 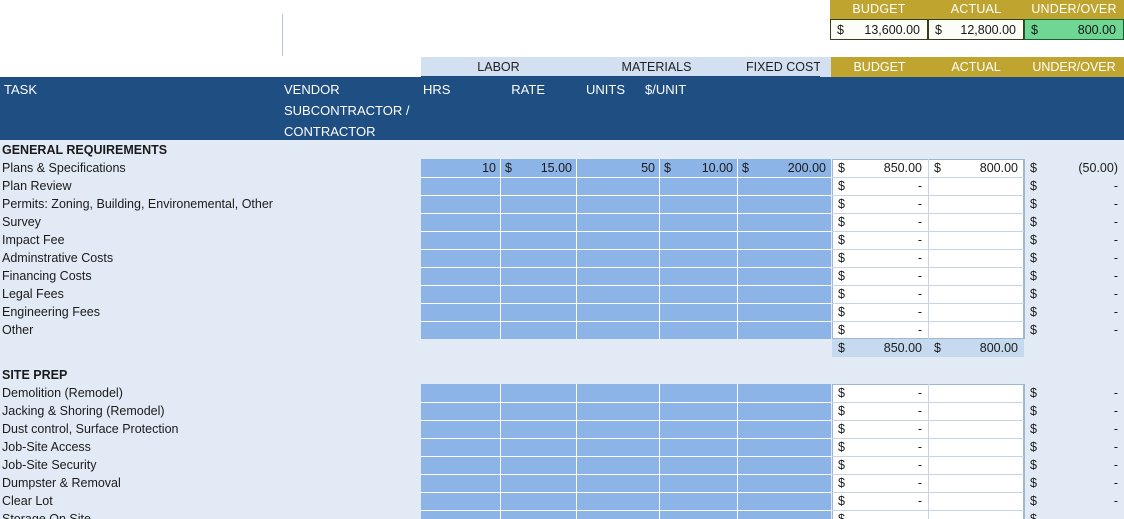 What do you see at coordinates (1096, 30) in the screenshot?
I see `summary-under-over-amount: 800.00` at bounding box center [1096, 30].